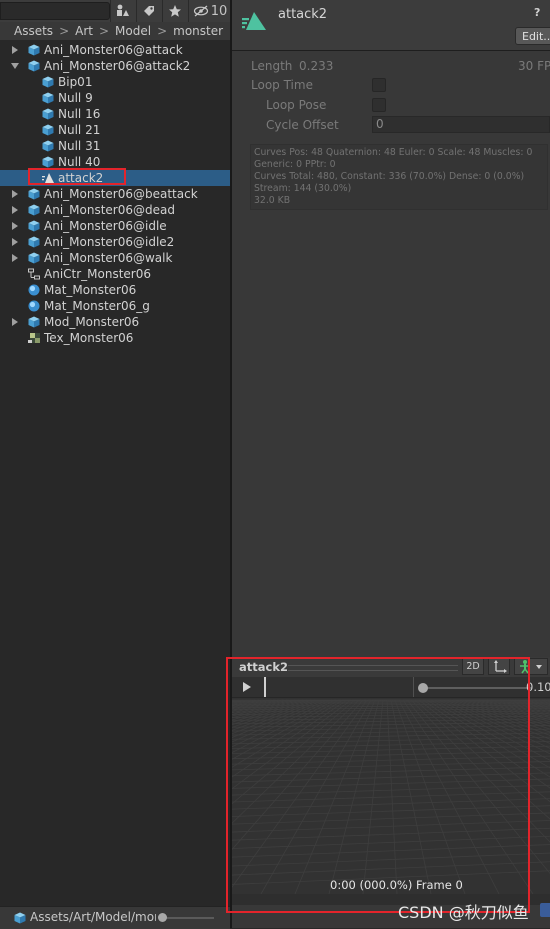 The image size is (550, 929). What do you see at coordinates (79, 146) in the screenshot?
I see `tree-row-label: Null 31` at bounding box center [79, 146].